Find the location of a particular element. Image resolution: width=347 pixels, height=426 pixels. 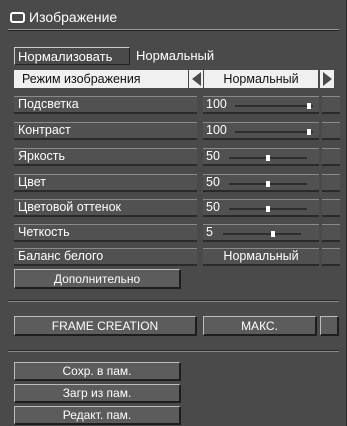

tint-slider is located at coordinates (268, 209).